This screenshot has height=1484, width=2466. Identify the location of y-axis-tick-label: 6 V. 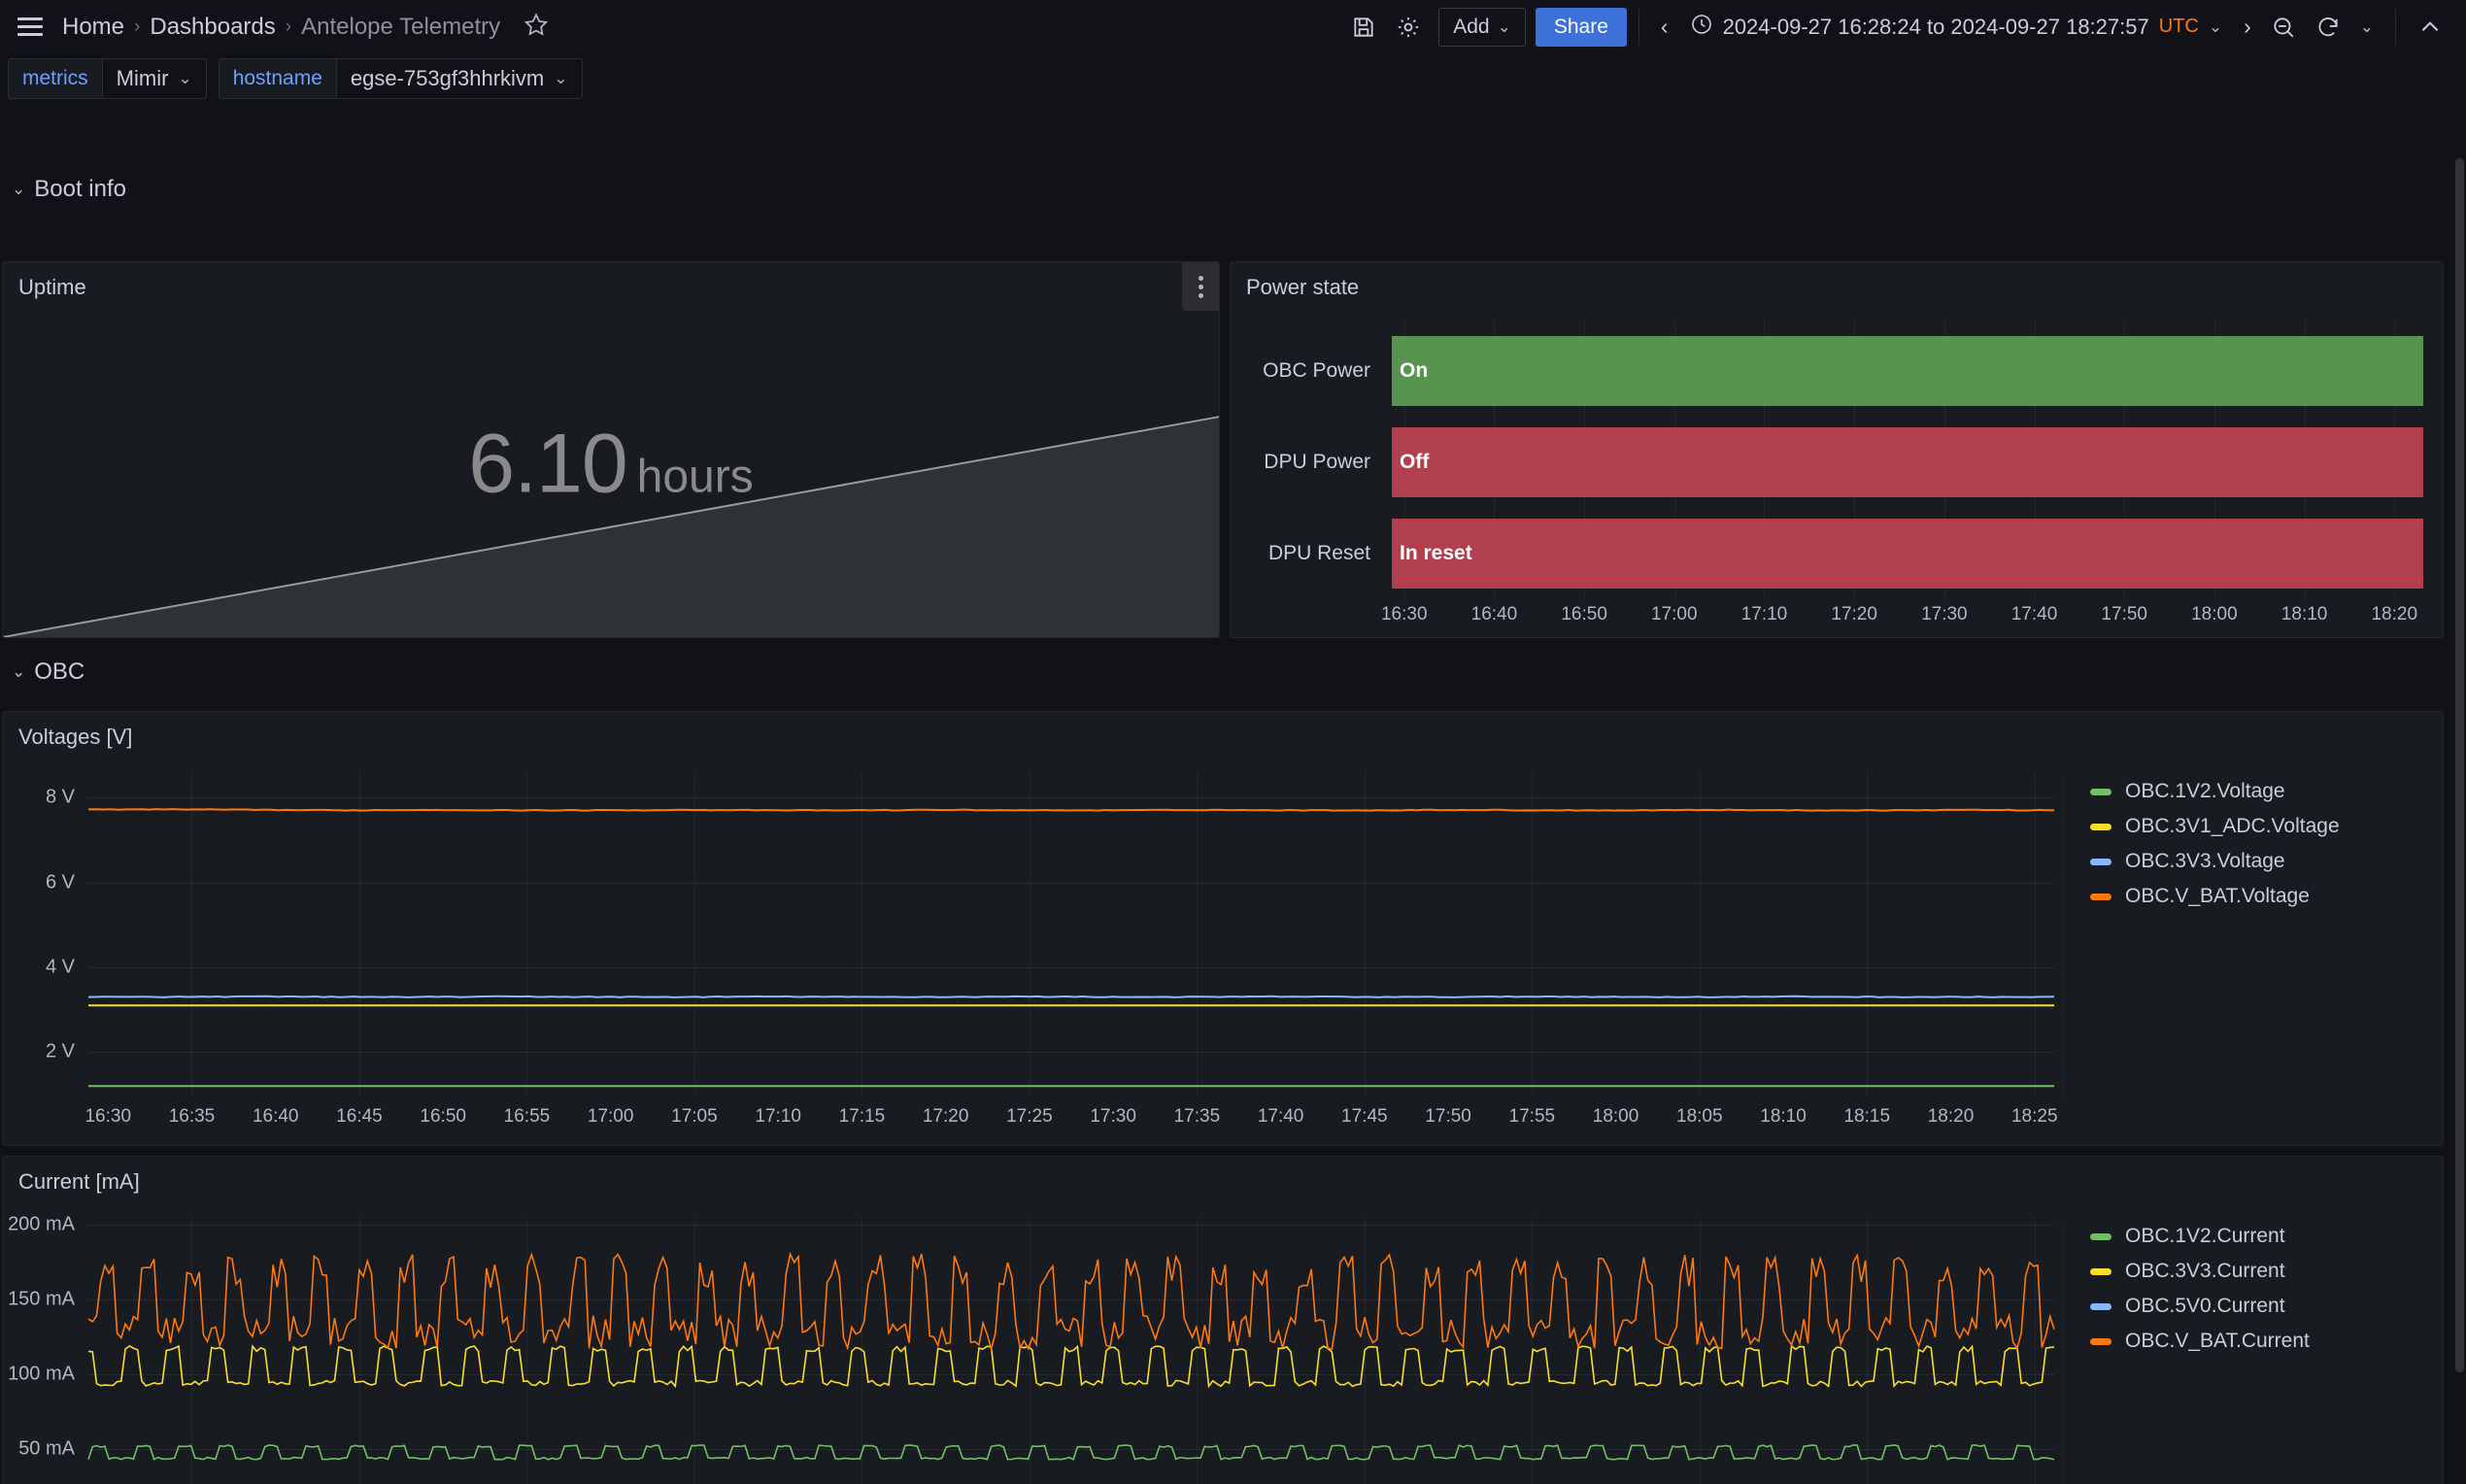
(60, 883).